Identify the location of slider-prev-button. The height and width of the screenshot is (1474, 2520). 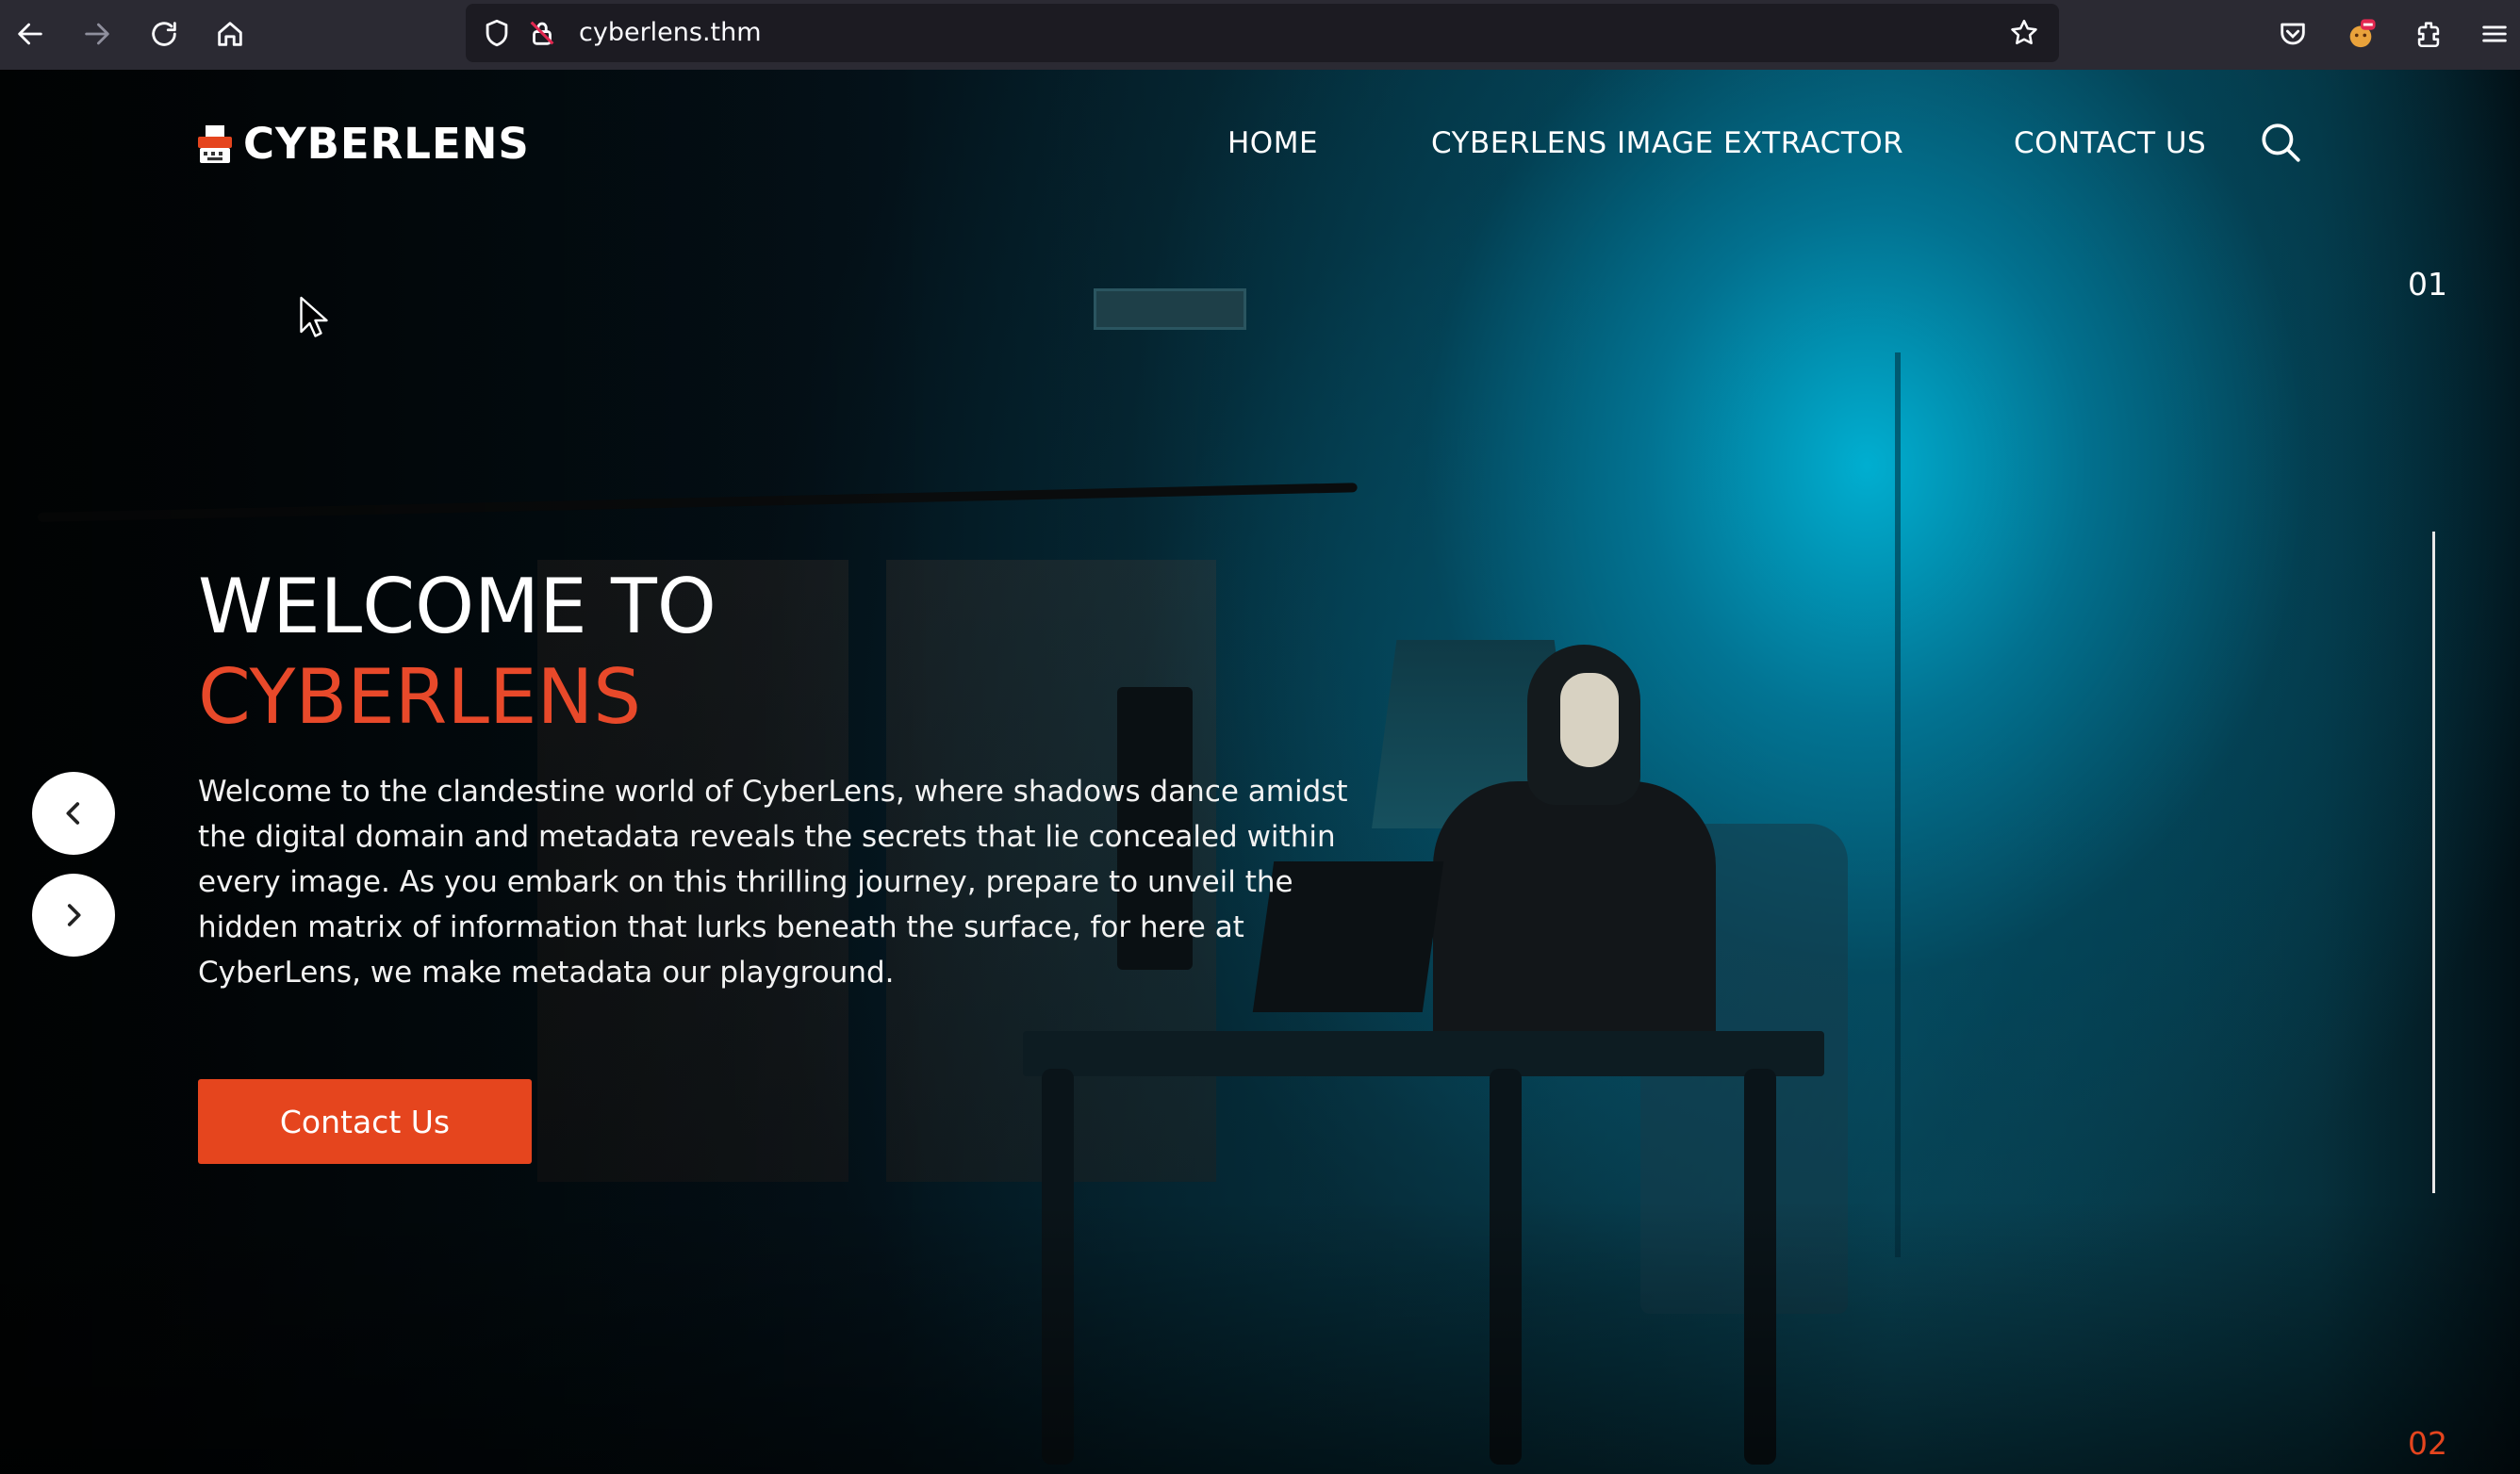
(74, 813).